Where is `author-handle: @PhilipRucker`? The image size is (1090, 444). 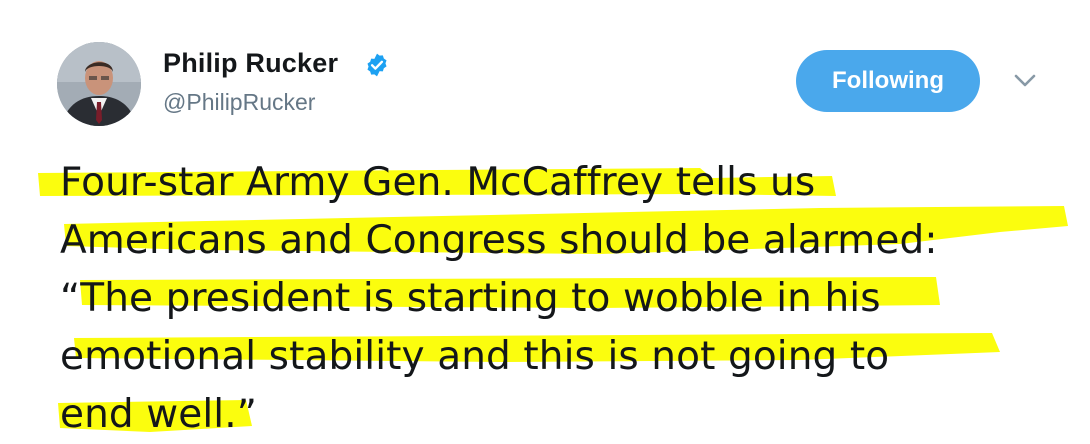 author-handle: @PhilipRucker is located at coordinates (239, 102).